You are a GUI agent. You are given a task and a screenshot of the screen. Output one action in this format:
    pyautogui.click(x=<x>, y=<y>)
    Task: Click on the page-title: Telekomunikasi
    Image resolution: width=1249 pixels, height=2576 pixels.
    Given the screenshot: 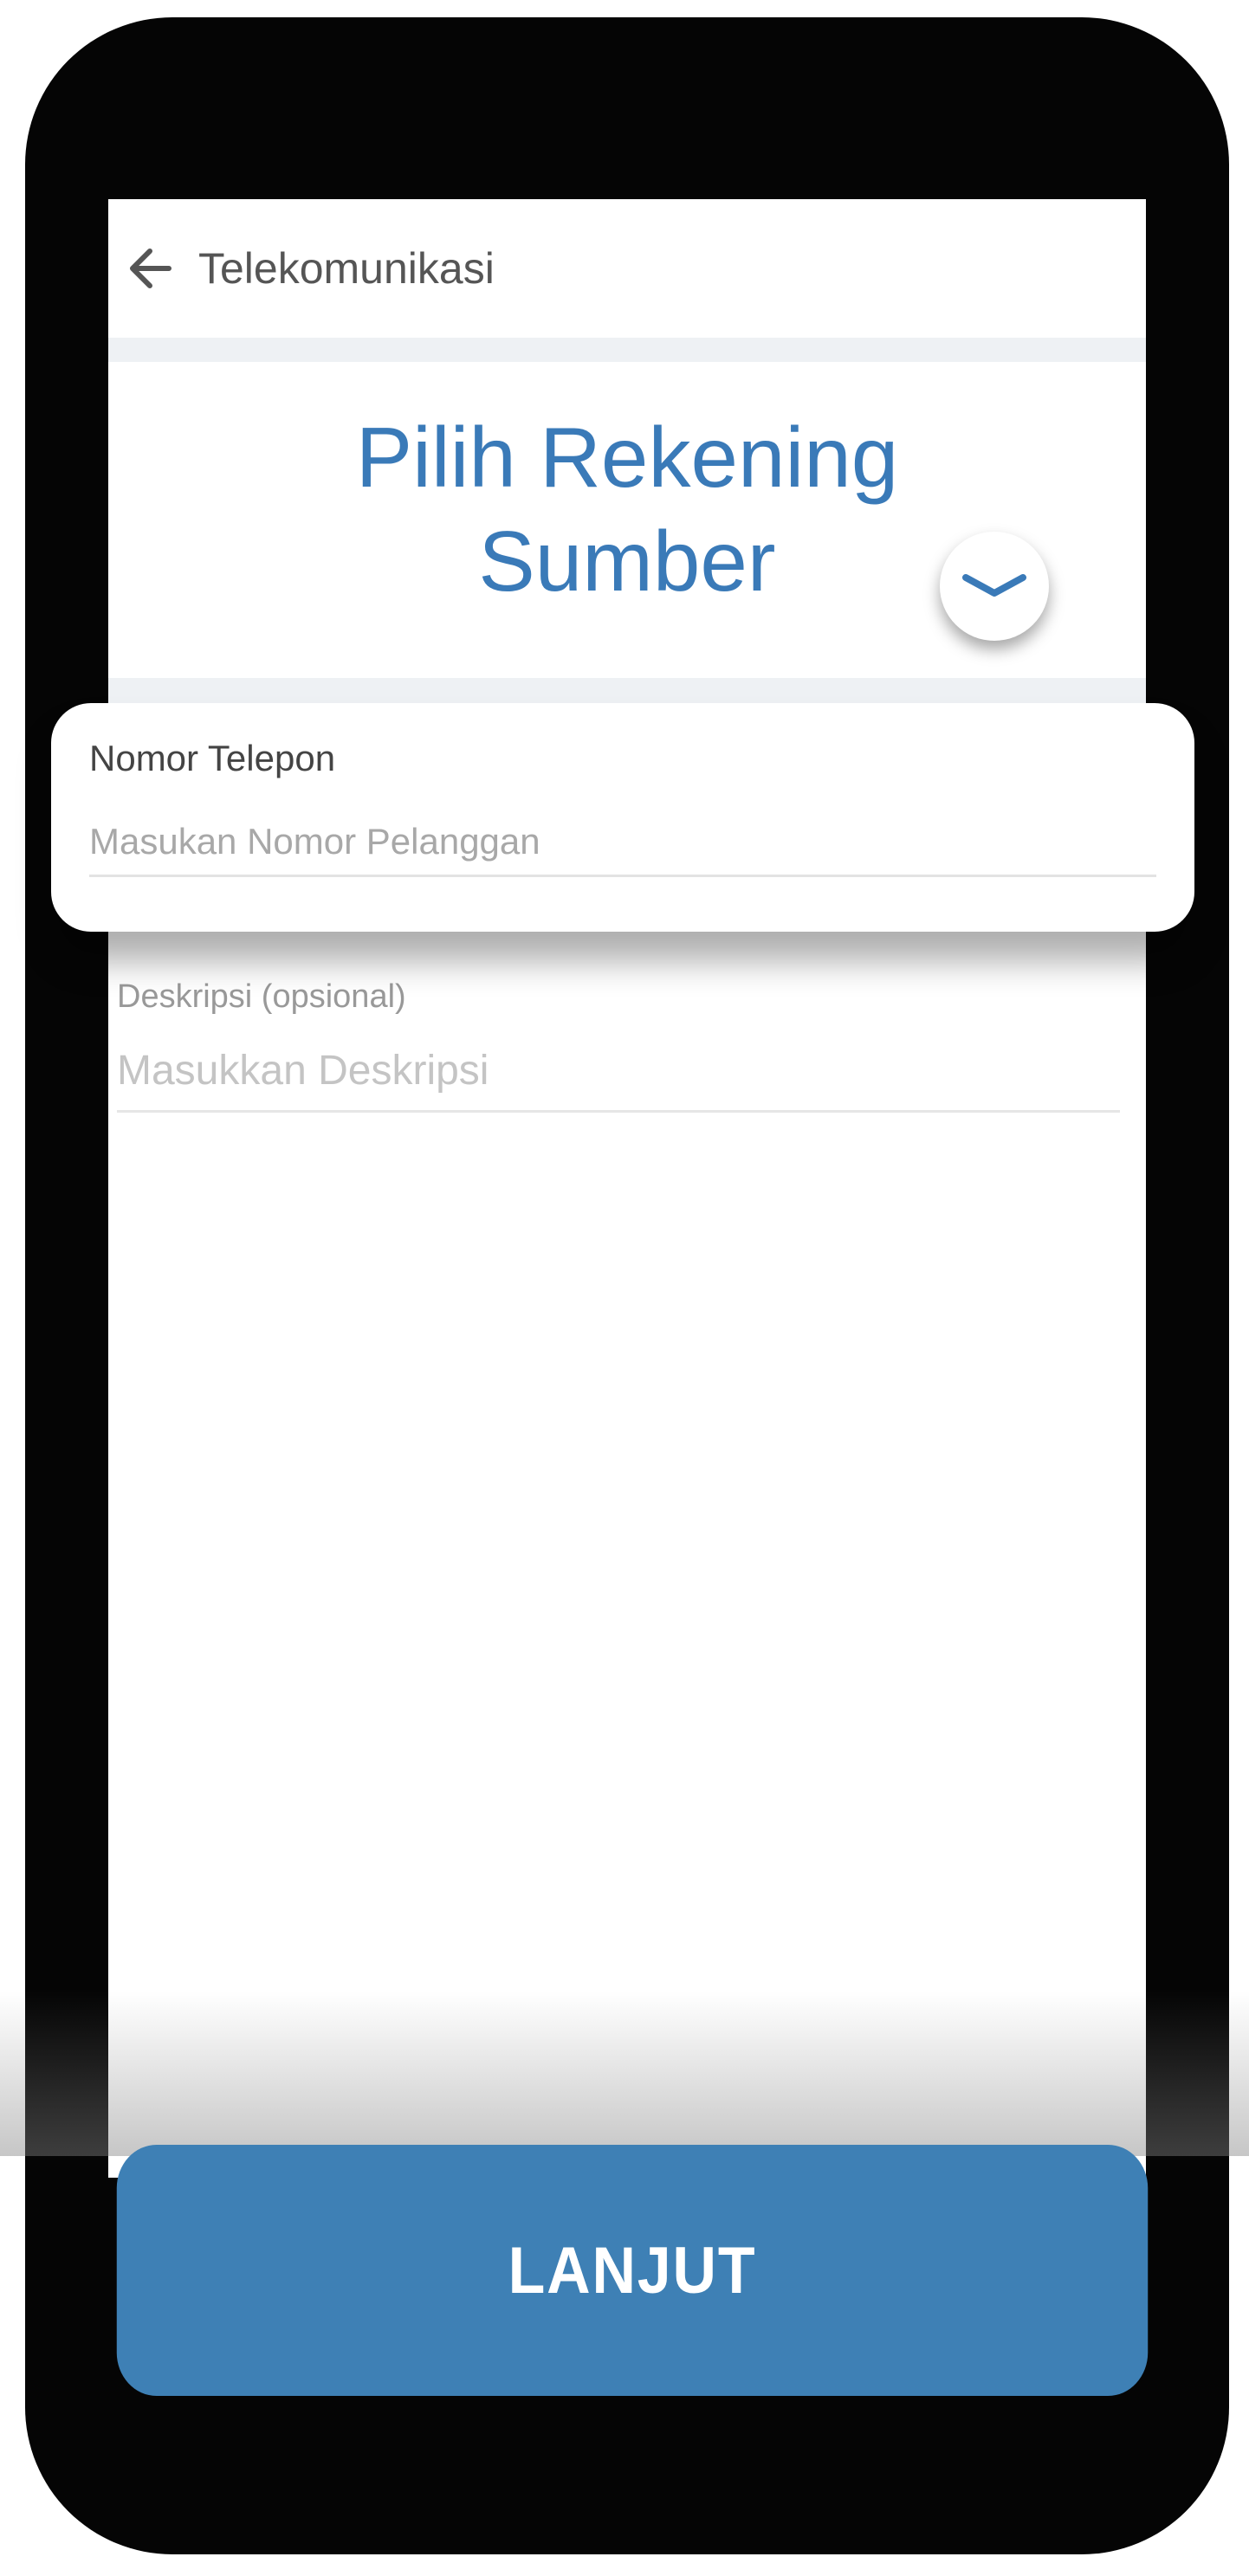 What is the action you would take?
    pyautogui.click(x=346, y=268)
    